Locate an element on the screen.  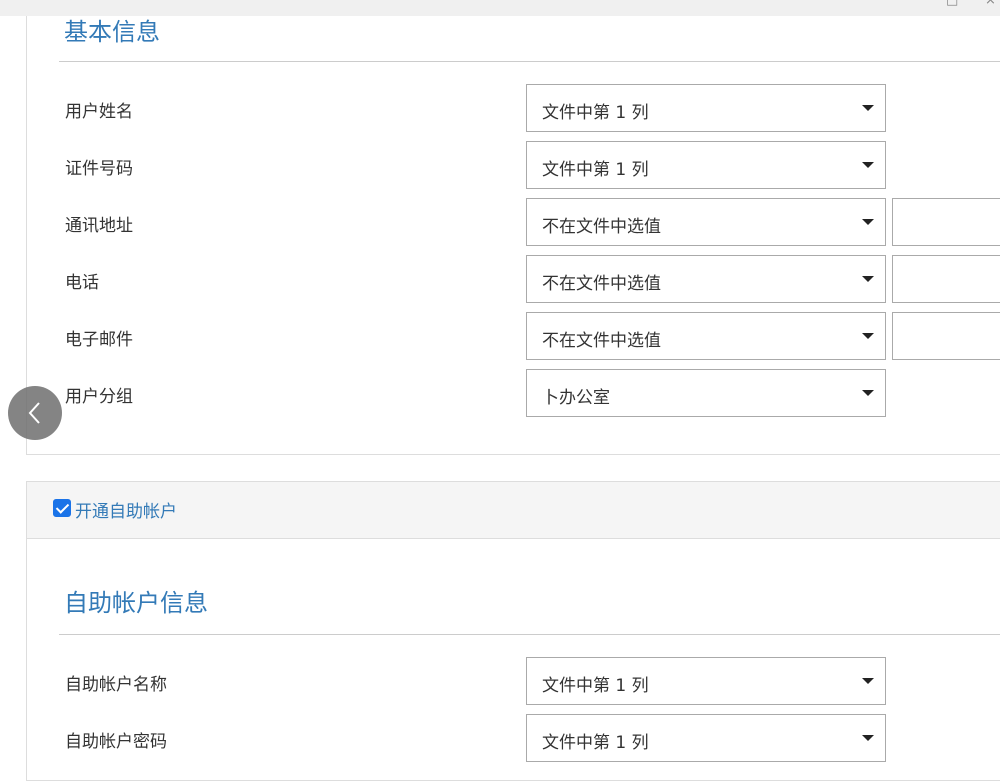
field-label: 通讯地址 is located at coordinates (99, 226).